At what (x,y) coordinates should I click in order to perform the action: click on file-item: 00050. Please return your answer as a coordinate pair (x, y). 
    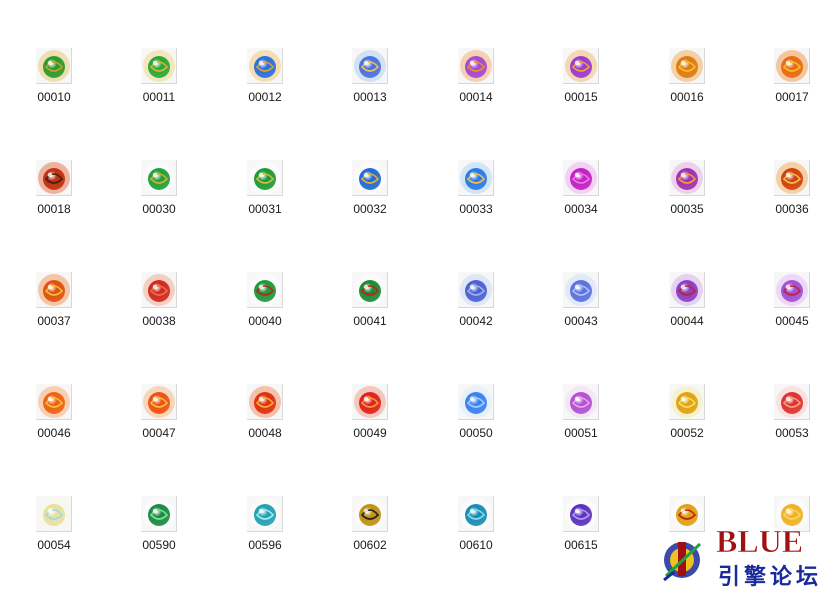
    Looking at the image, I should click on (476, 424).